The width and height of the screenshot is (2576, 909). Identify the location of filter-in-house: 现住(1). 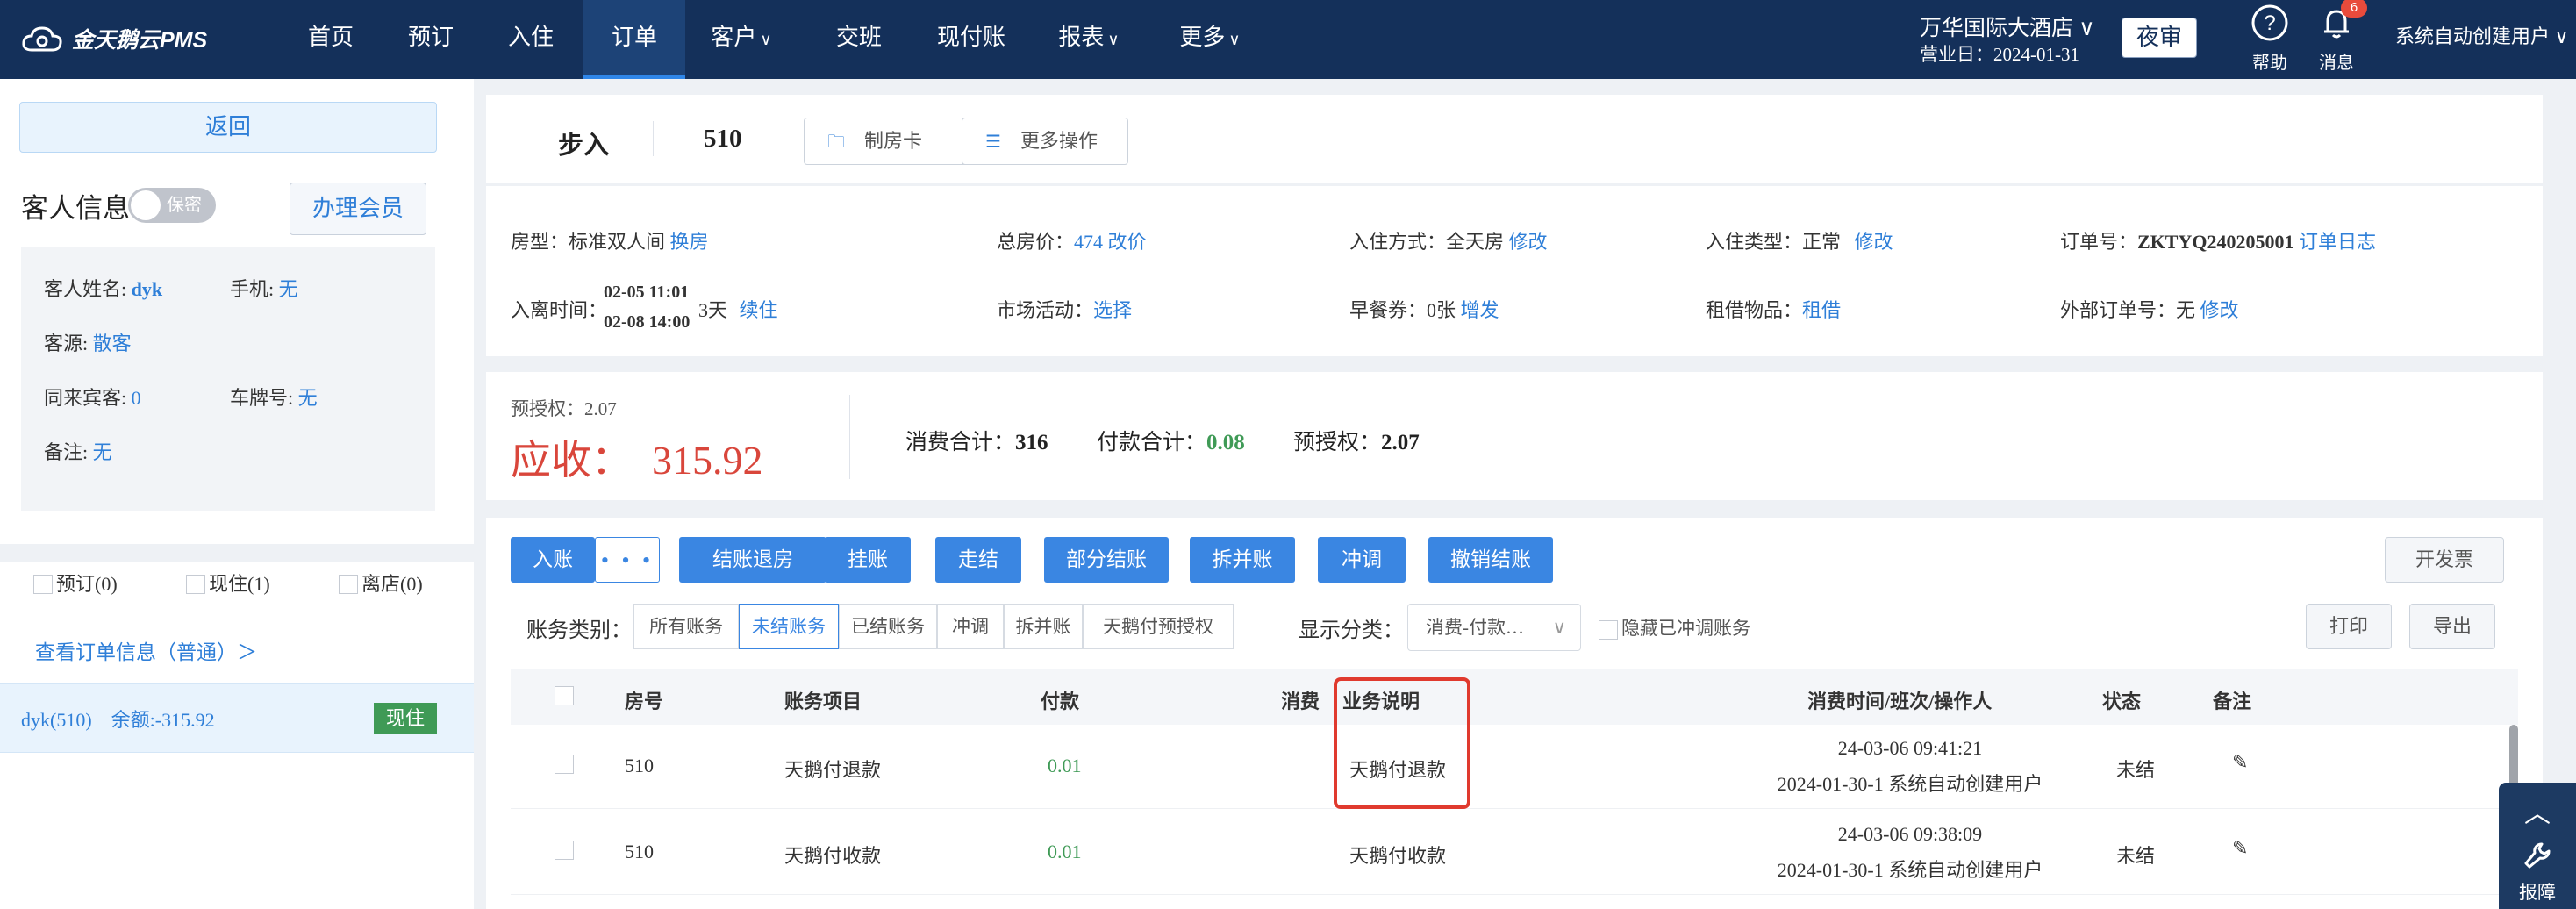
(228, 583).